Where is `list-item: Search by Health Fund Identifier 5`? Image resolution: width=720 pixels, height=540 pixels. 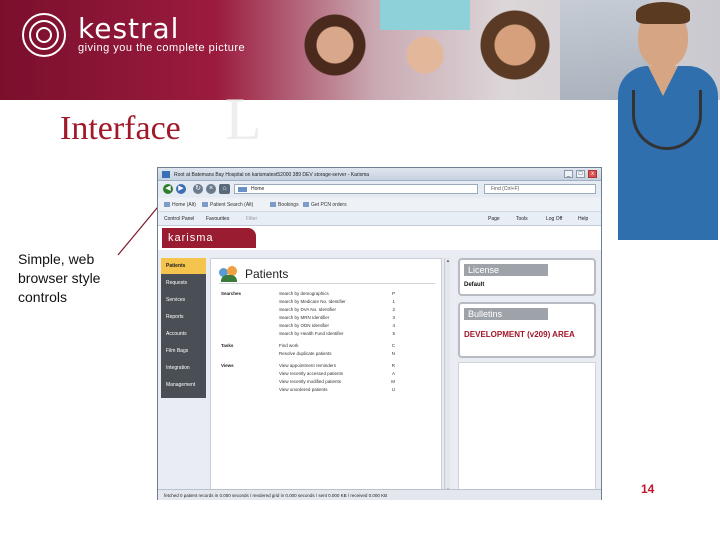 list-item: Search by Health Fund Identifier 5 is located at coordinates (359, 335).